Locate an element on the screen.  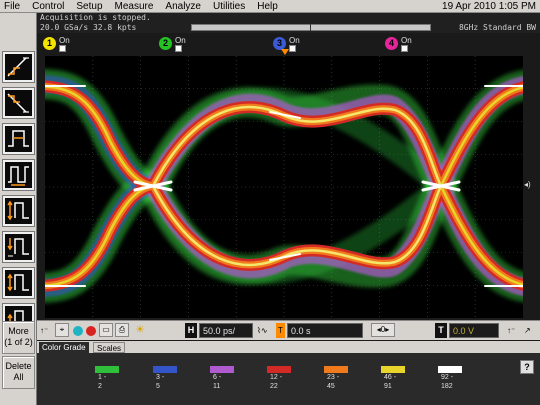
pulse-width-button is located at coordinates (18, 139).